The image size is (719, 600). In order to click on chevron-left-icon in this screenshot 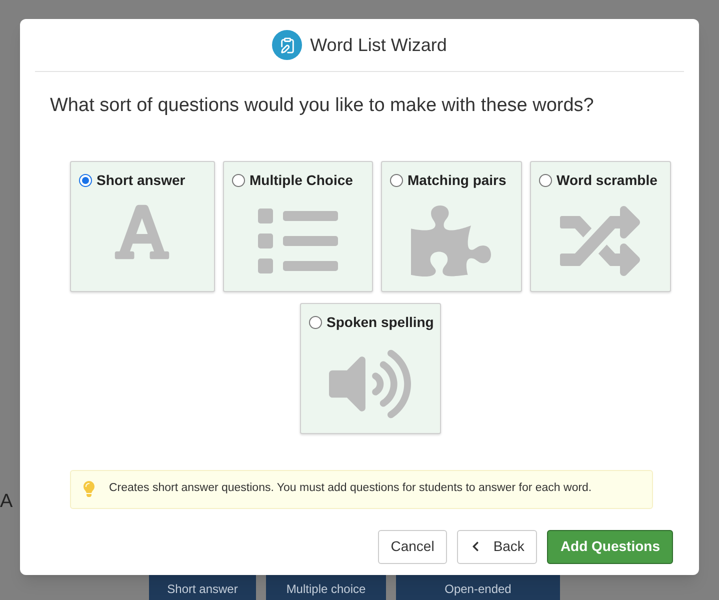, I will do `click(476, 546)`.